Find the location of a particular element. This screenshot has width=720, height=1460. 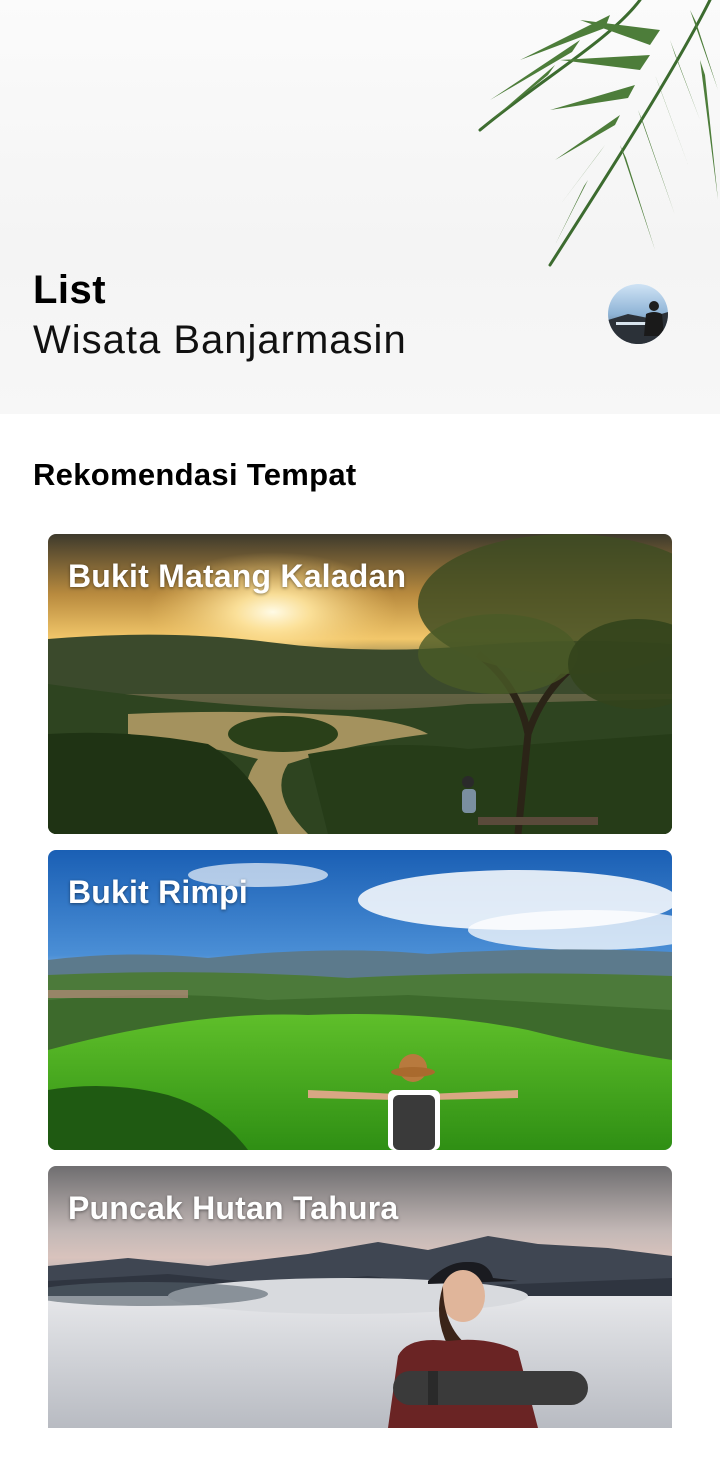

page-title: List is located at coordinates (70, 290).